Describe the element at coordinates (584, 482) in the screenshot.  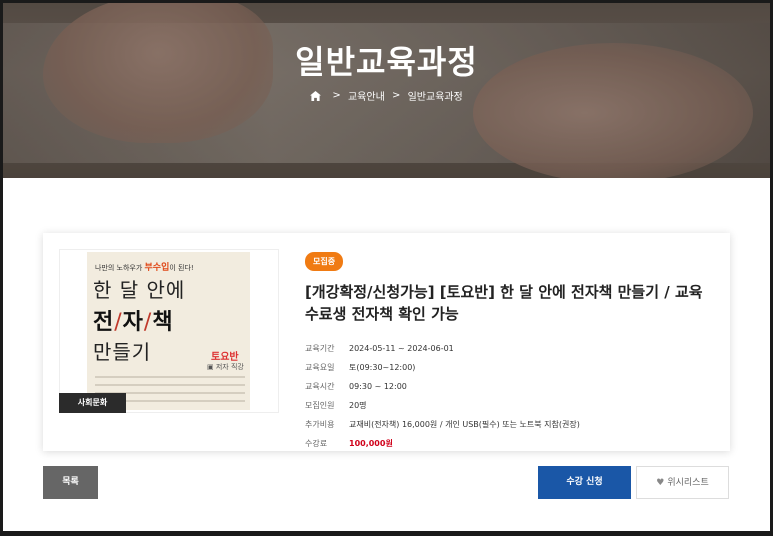
I see `apply-button: 수강 신청` at that location.